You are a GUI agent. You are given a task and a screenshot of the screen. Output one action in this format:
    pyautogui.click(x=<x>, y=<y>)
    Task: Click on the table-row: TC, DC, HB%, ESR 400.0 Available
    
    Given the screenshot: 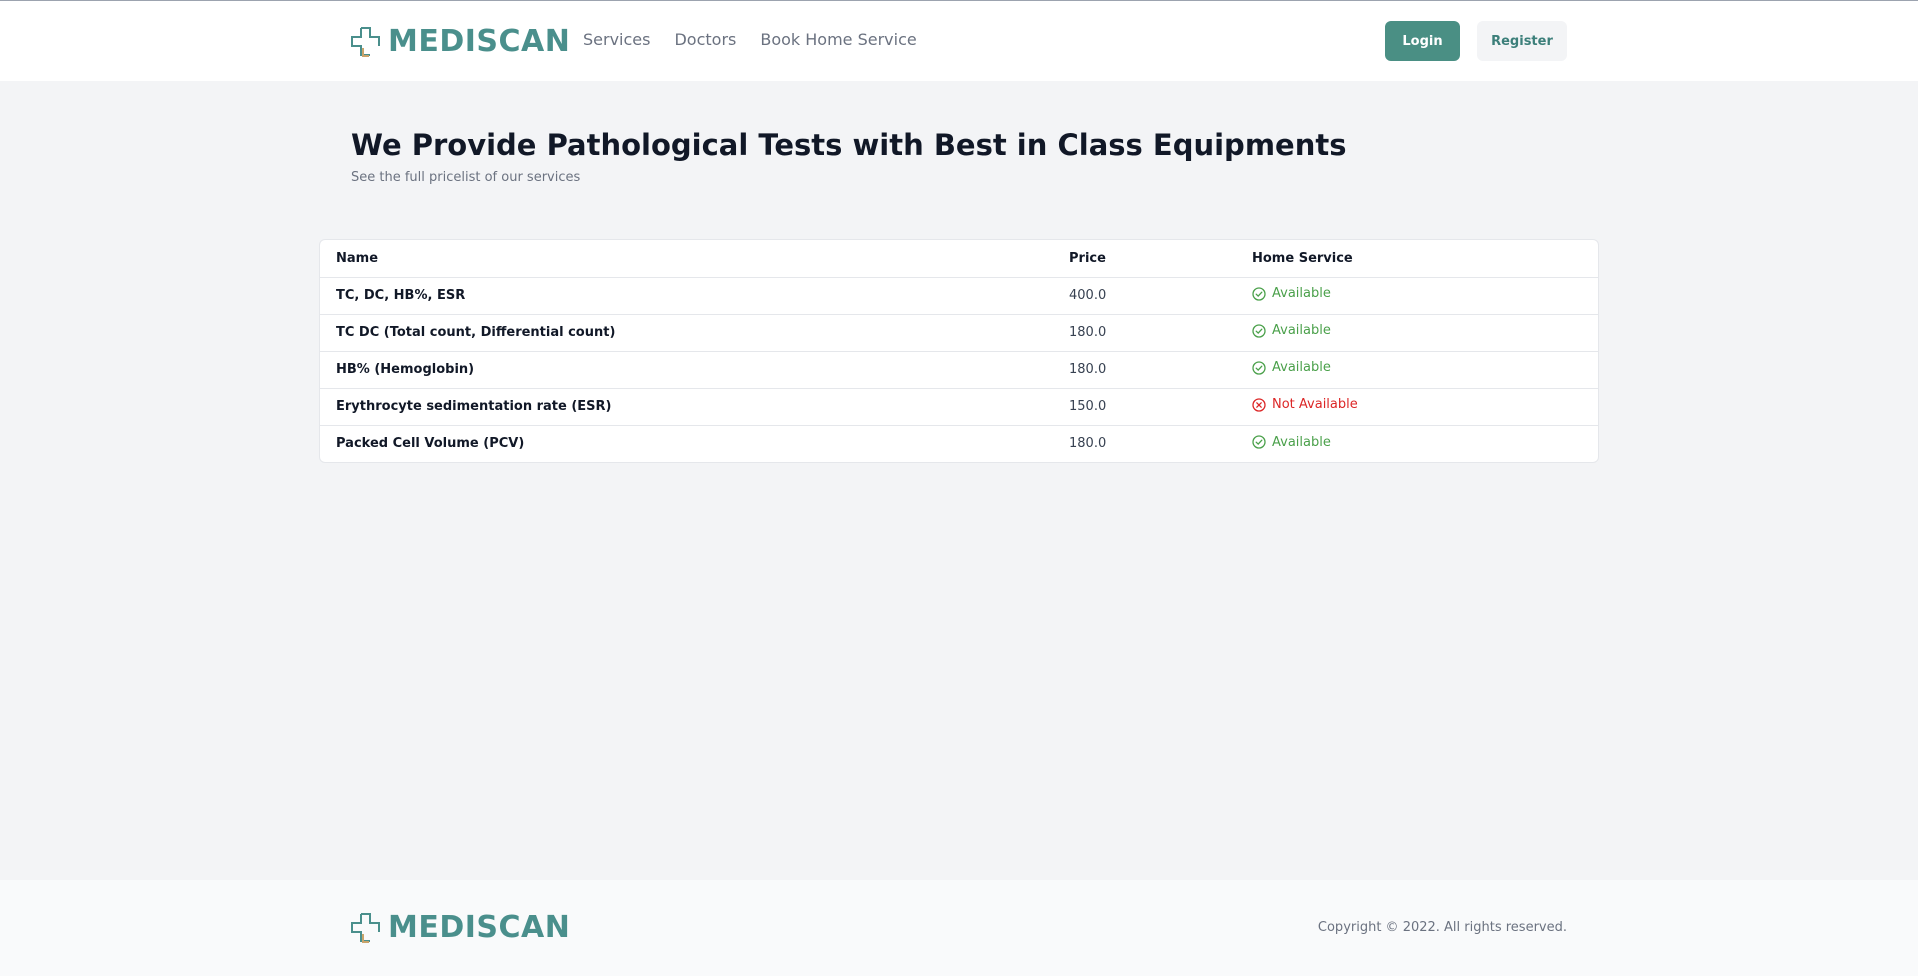 What is the action you would take?
    pyautogui.click(x=959, y=296)
    